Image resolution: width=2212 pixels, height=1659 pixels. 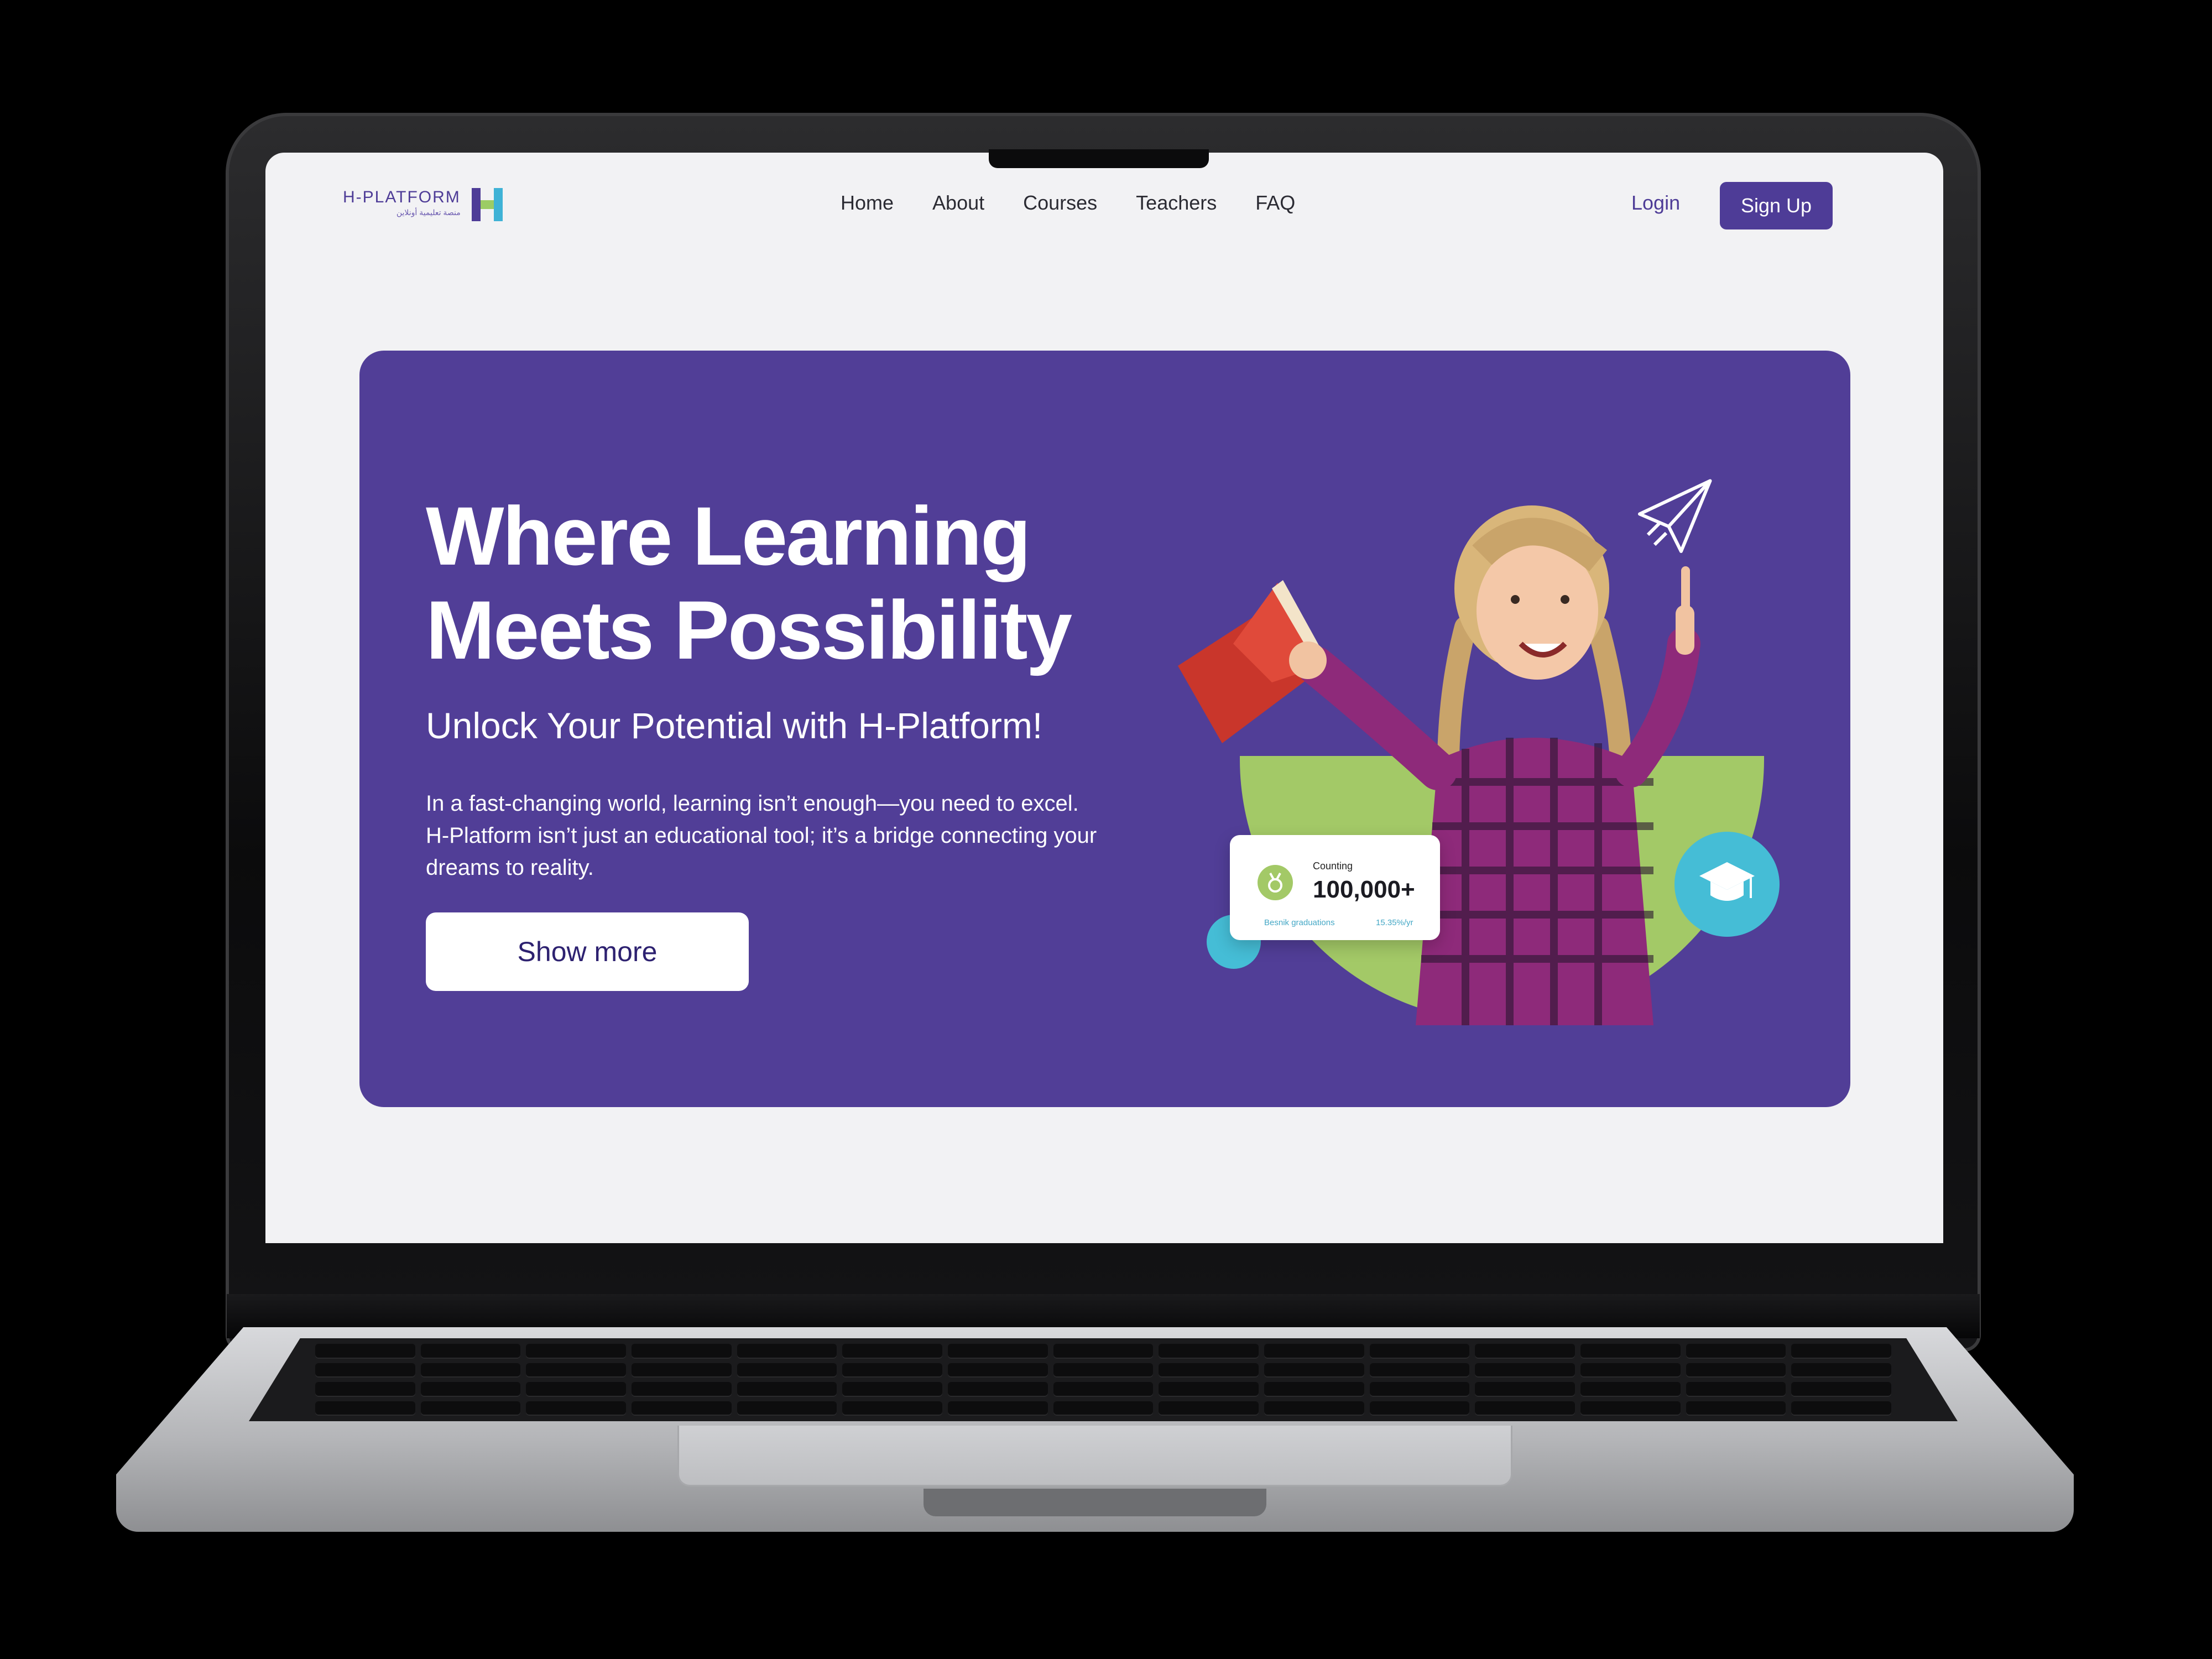 I want to click on laptop-trackpad, so click(x=1095, y=1456).